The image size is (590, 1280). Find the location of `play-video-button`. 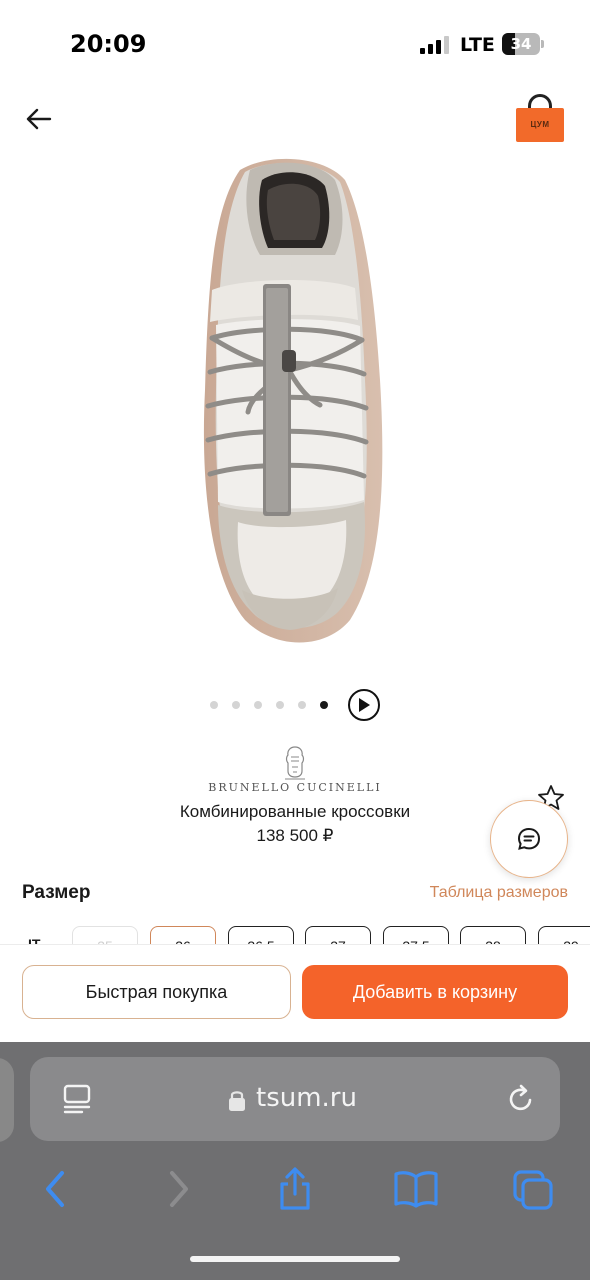

play-video-button is located at coordinates (364, 705).